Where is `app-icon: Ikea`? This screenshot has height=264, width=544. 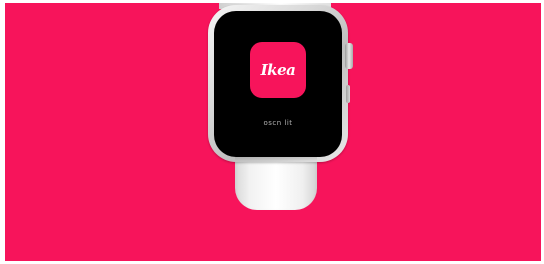 app-icon: Ikea is located at coordinates (278, 70).